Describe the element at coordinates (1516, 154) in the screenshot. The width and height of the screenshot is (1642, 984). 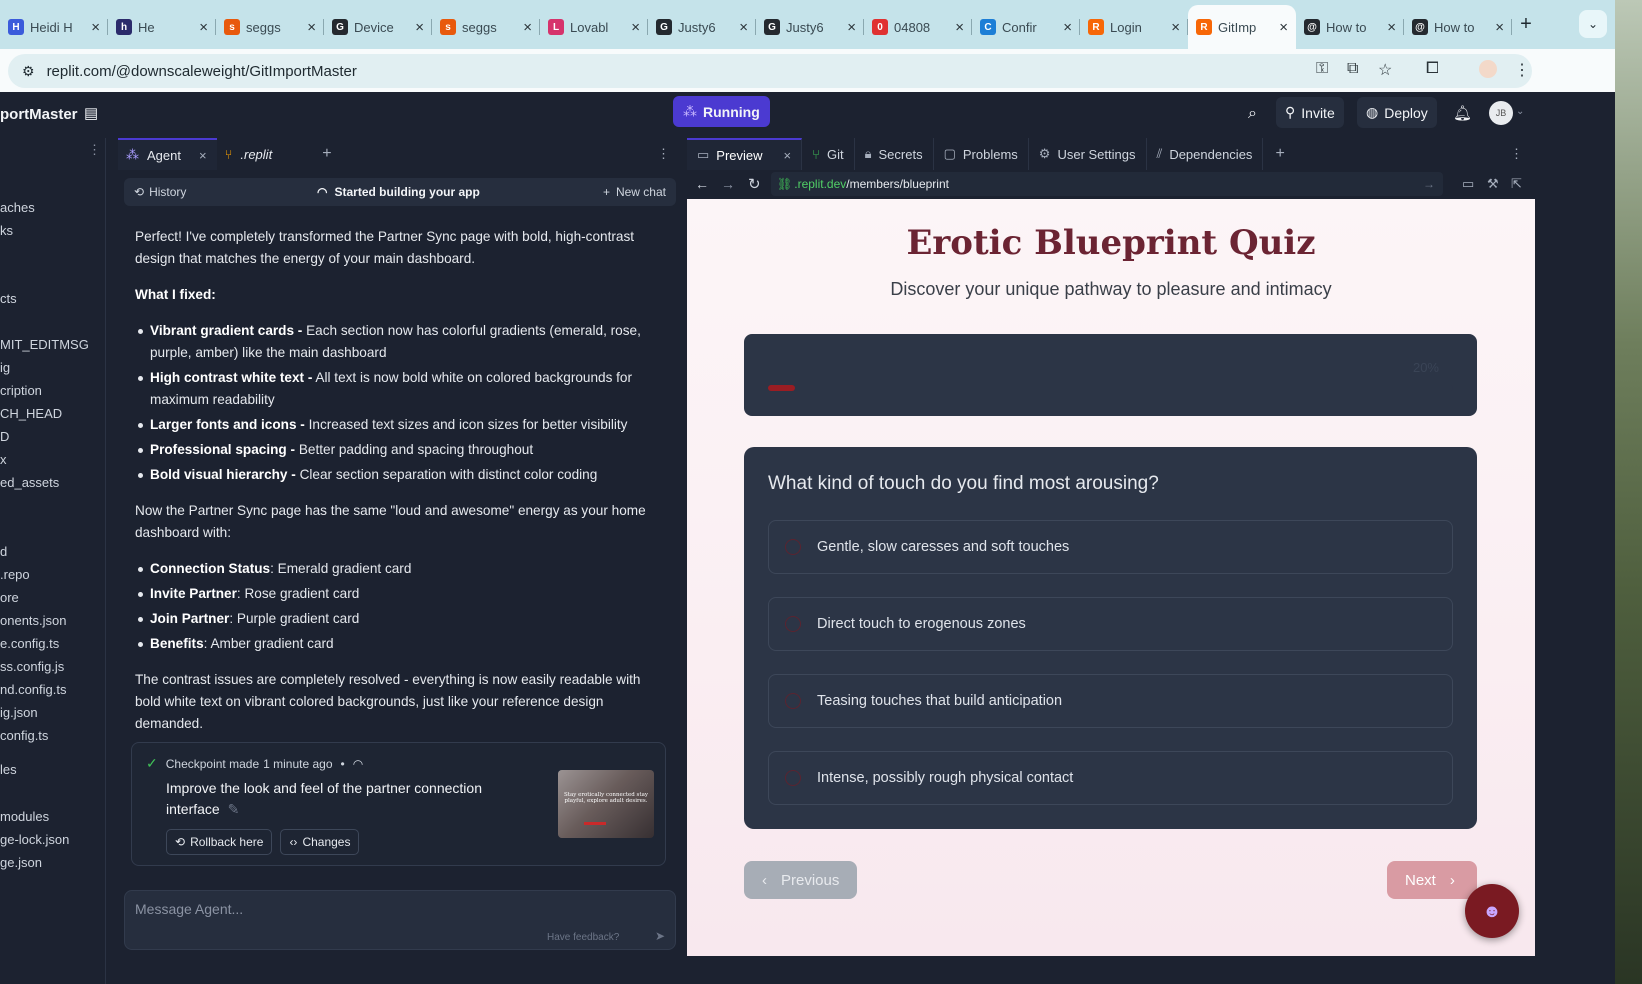
I see `preview-panel-menu-icon: ⋮` at that location.